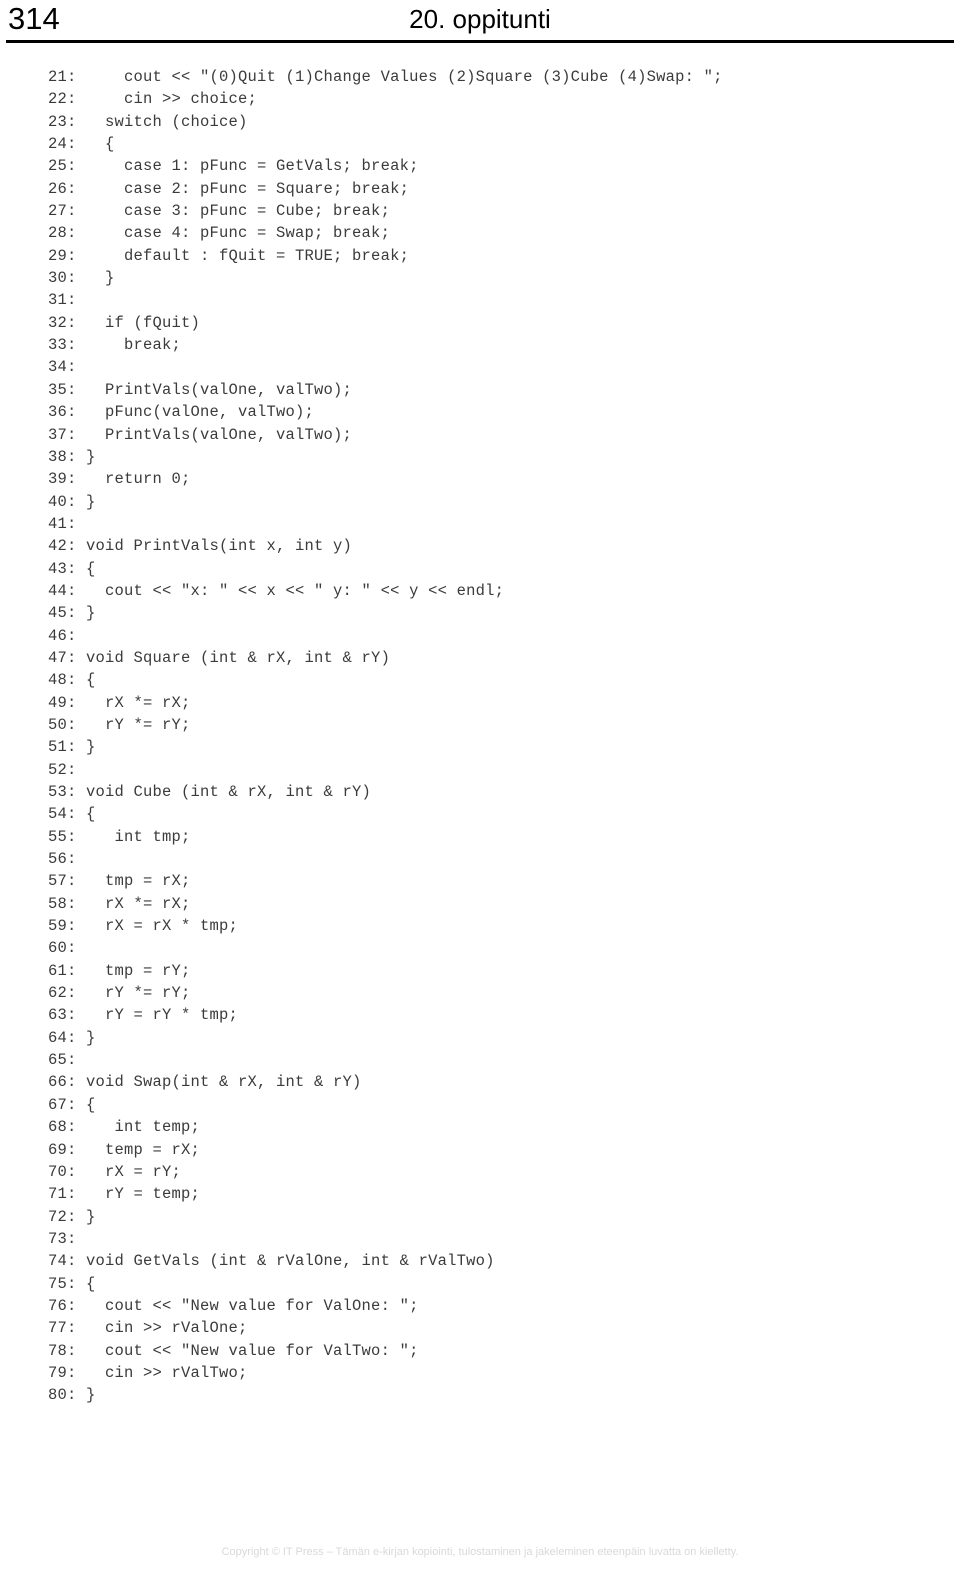 The height and width of the screenshot is (1569, 960). Describe the element at coordinates (224, 792) in the screenshot. I see `code-line-text: void Cube (int & rX, int & rY)` at that location.